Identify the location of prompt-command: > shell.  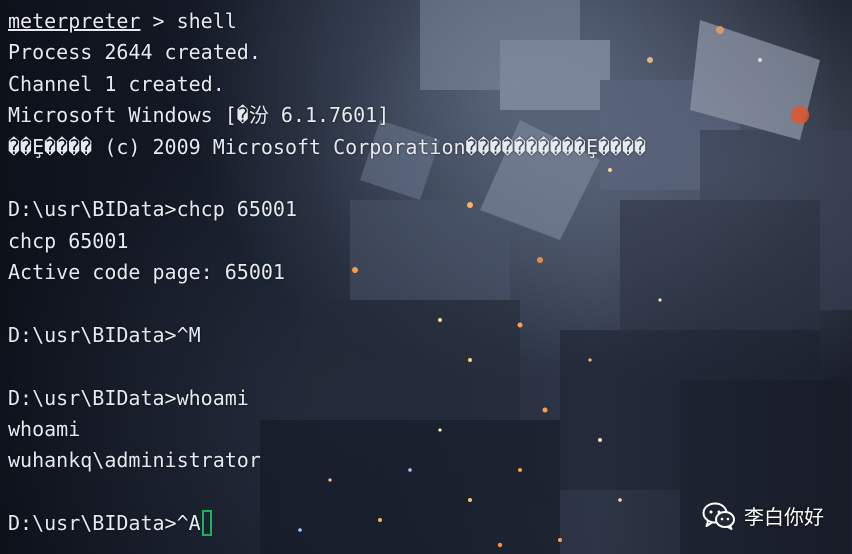
(188, 21).